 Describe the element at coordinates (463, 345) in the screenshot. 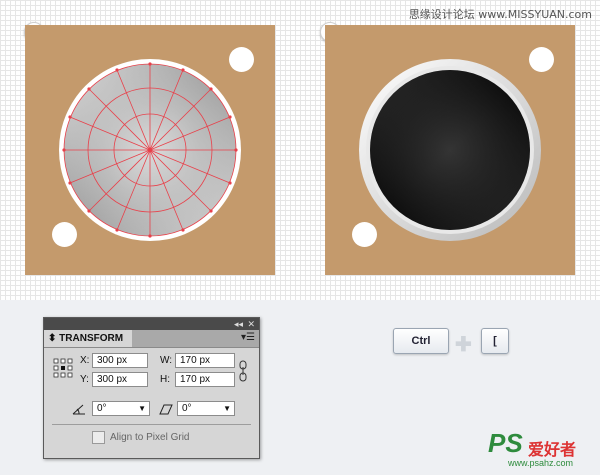

I see `plus-icon: ✚` at that location.